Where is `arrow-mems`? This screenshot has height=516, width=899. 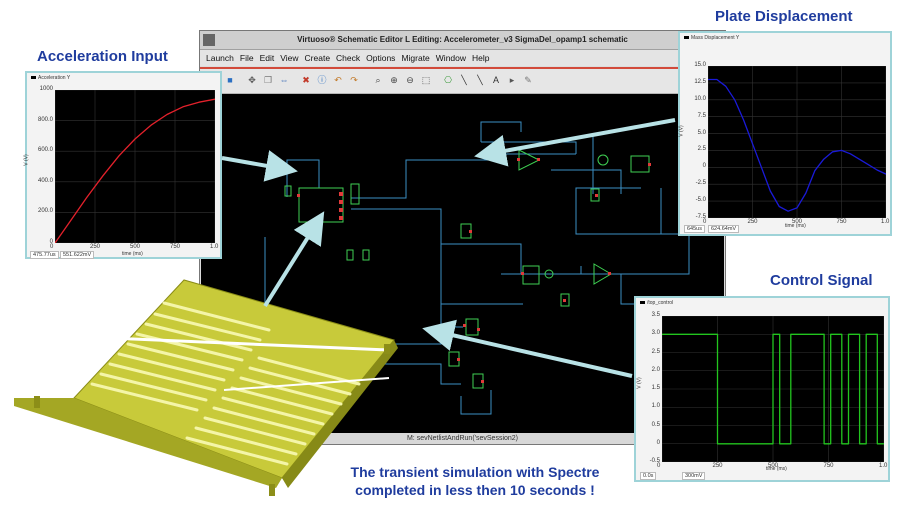
arrow-mems is located at coordinates (294, 259).